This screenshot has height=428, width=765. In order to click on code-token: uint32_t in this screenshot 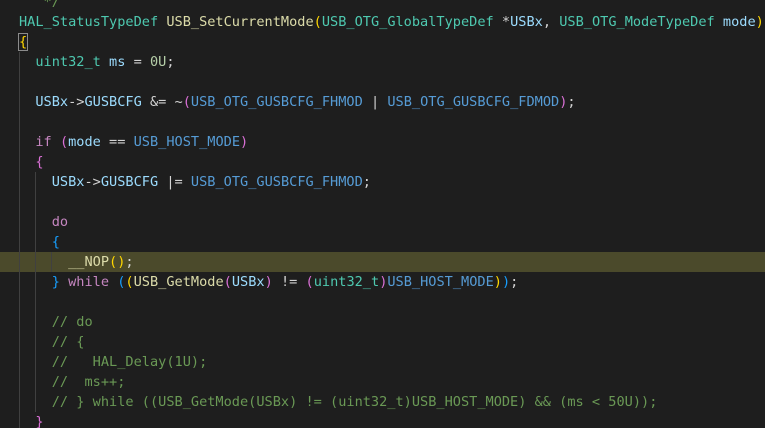, I will do `click(346, 282)`.